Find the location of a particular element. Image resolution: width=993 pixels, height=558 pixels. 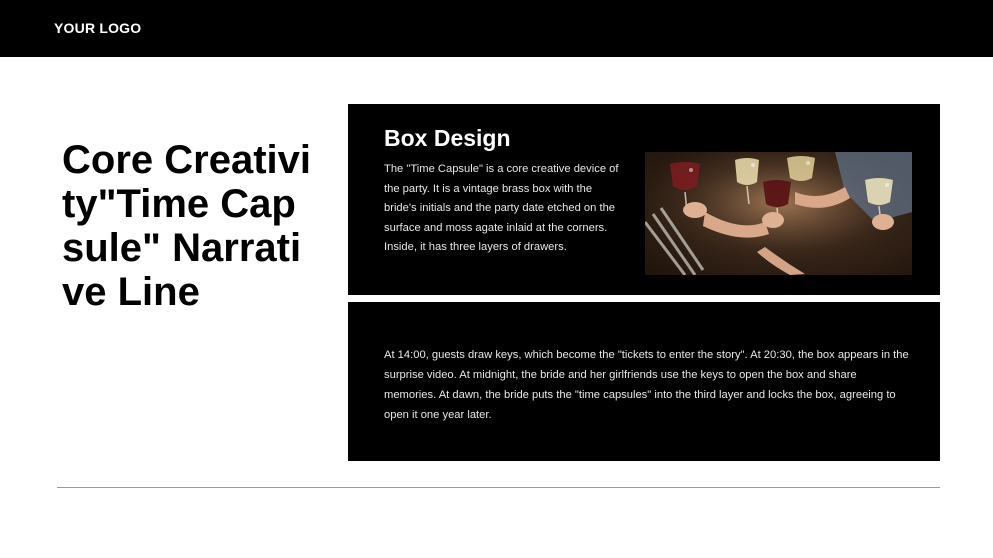

logo: YOUR LOGO is located at coordinates (97, 28).